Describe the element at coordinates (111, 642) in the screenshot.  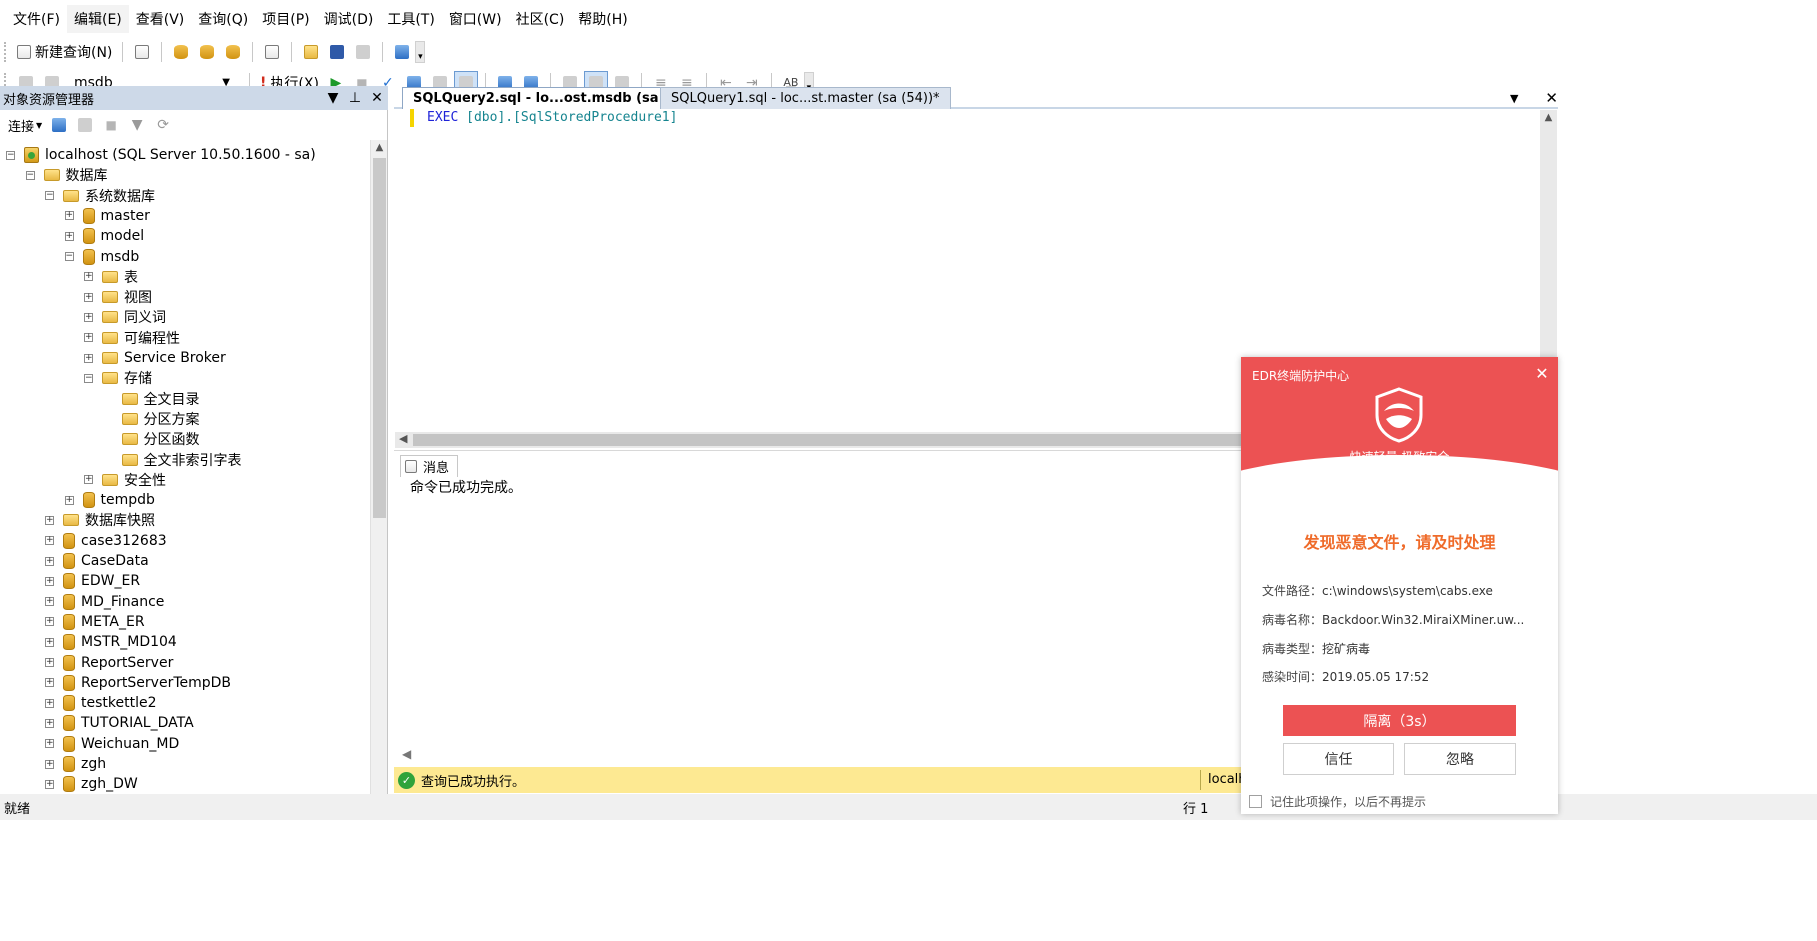
I see `tree-node: + MSTR_MD104` at that location.